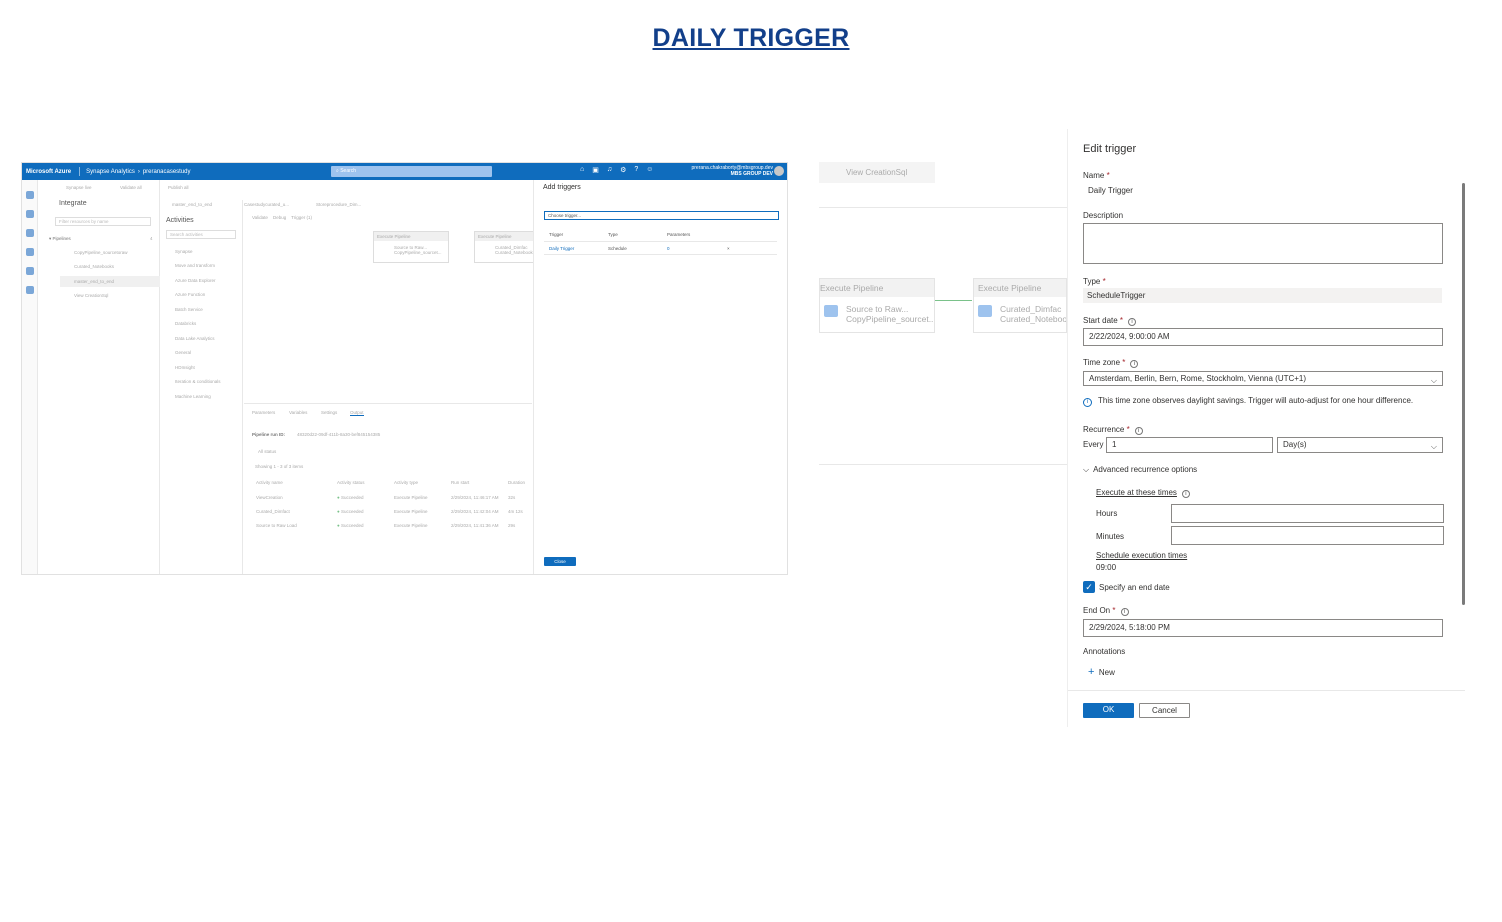  I want to click on table-cell: Source to Raw Load, so click(276, 525).